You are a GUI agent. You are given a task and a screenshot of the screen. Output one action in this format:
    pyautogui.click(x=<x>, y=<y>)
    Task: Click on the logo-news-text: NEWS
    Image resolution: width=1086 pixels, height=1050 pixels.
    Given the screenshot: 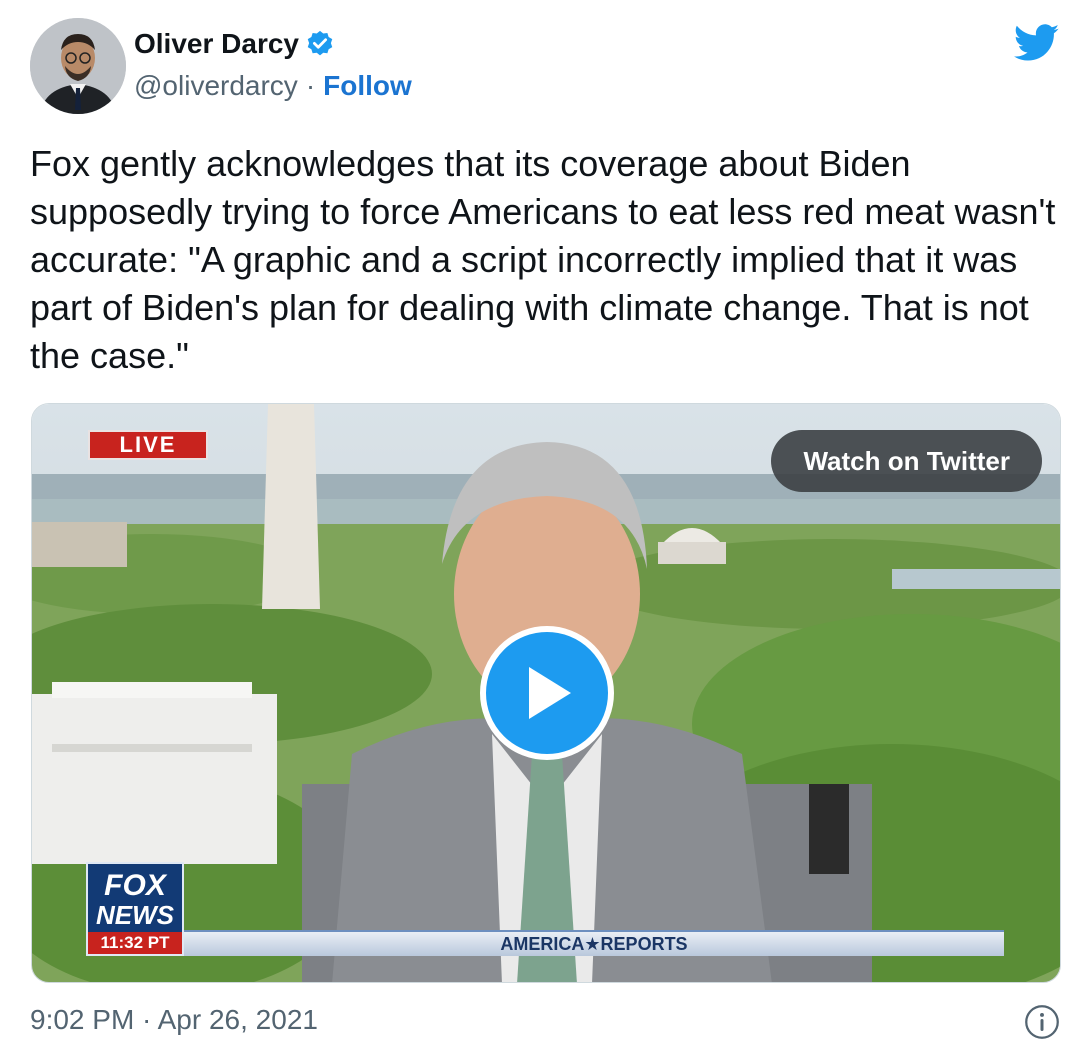 What is the action you would take?
    pyautogui.click(x=135, y=915)
    